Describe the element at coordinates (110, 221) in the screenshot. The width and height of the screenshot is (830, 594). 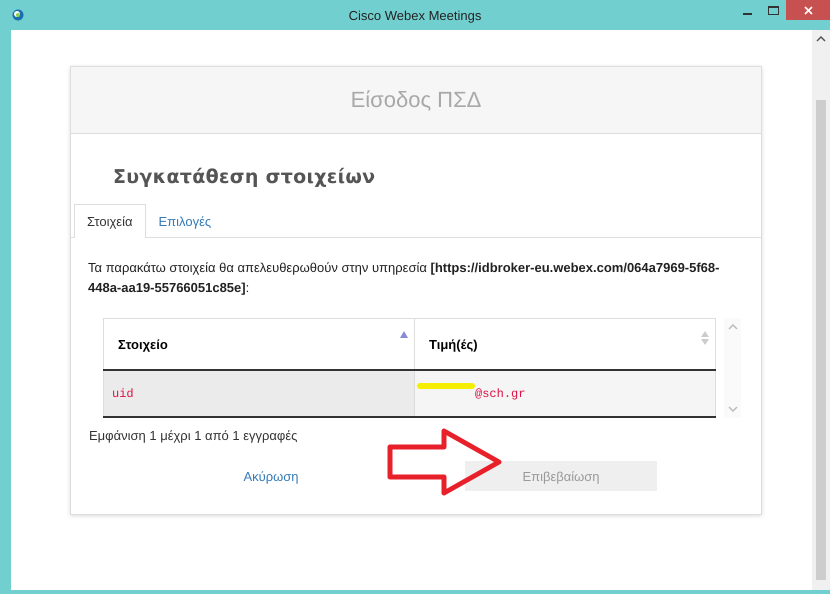
I see `tab: Στοιχεία` at that location.